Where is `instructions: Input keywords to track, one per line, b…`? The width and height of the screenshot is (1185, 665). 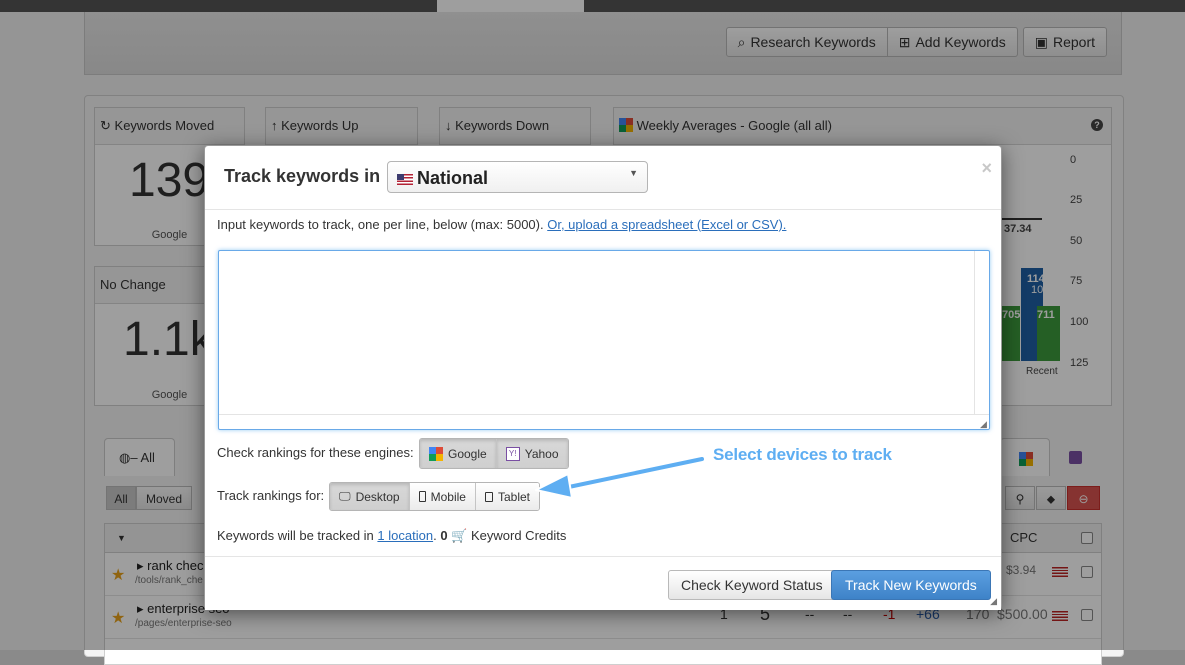 instructions: Input keywords to track, one per line, b… is located at coordinates (502, 224).